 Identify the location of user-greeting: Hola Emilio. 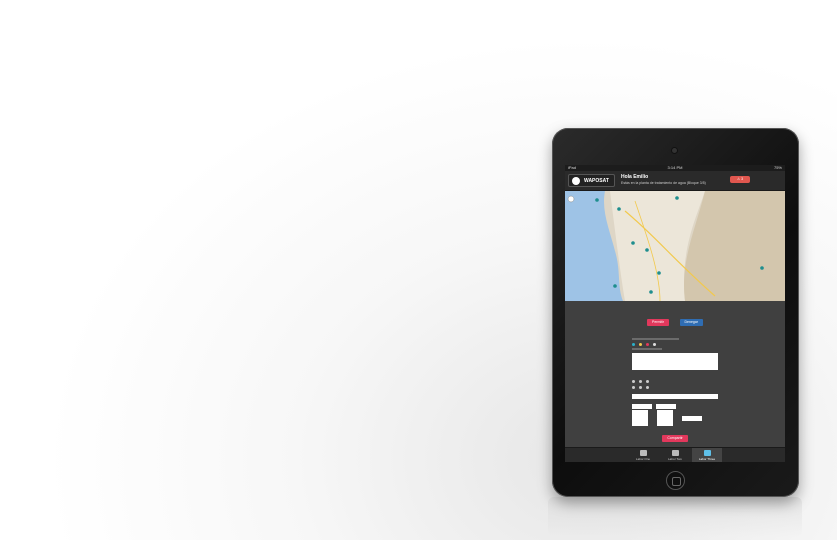
(635, 177).